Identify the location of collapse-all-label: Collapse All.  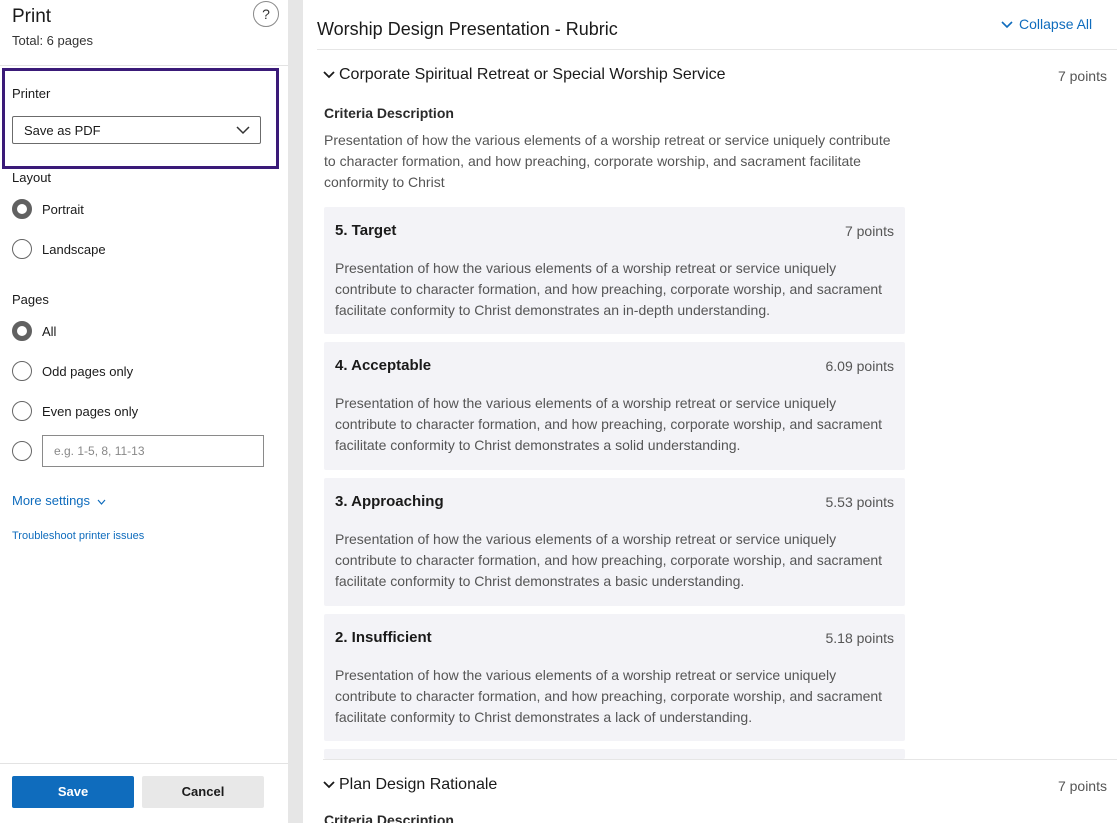
(1056, 24).